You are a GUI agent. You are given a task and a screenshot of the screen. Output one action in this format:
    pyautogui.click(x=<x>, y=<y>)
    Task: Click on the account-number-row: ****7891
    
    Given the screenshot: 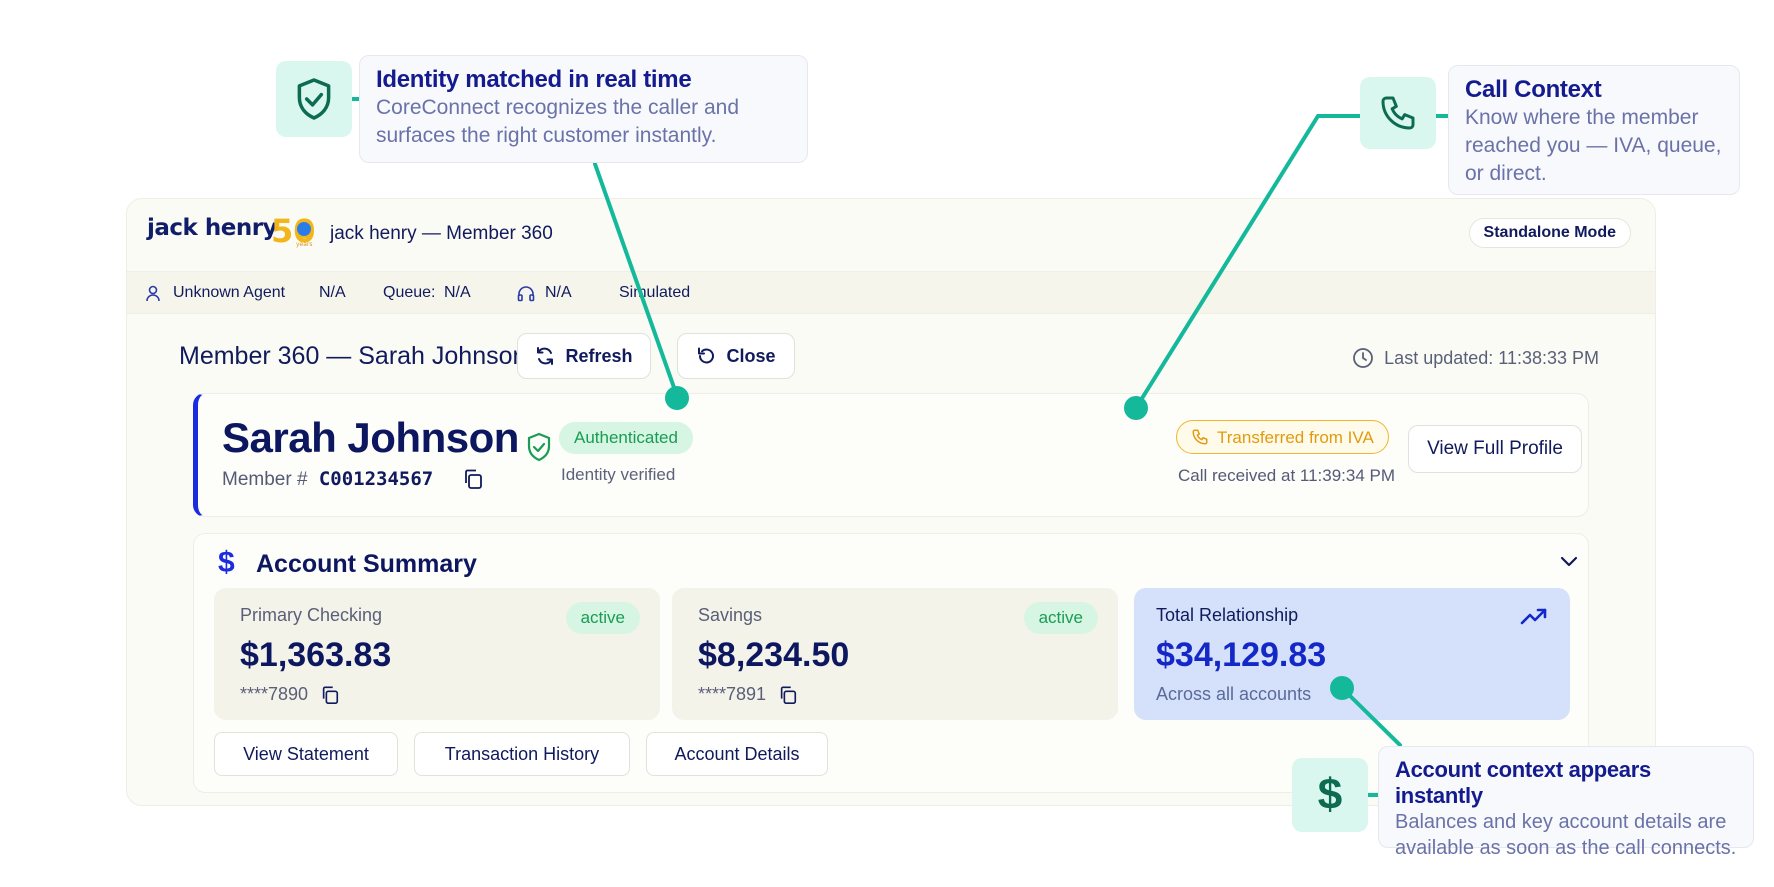 What is the action you would take?
    pyautogui.click(x=748, y=694)
    